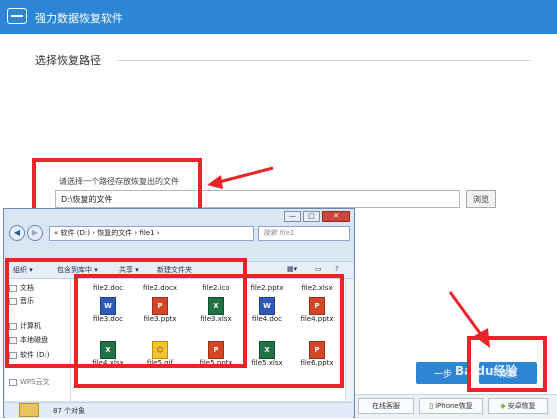 The height and width of the screenshot is (419, 557). What do you see at coordinates (13, 382) in the screenshot?
I see `cloud-icon` at bounding box center [13, 382].